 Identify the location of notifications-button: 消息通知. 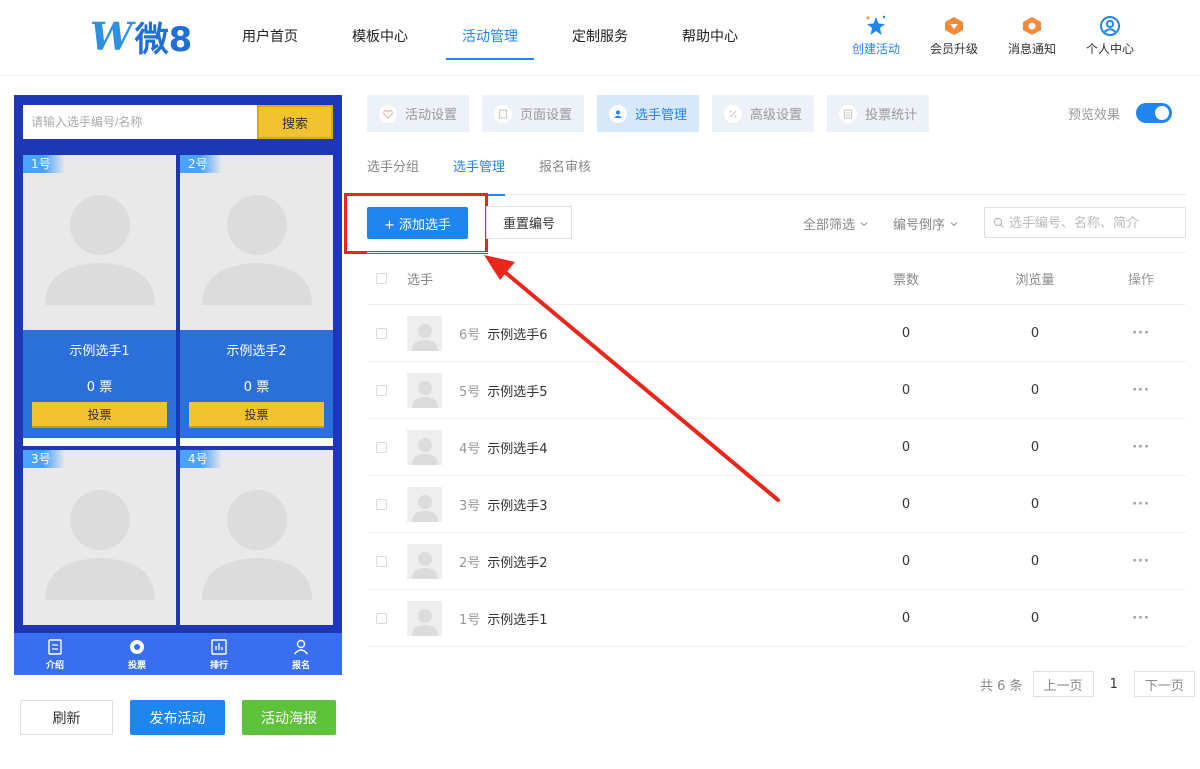
(1032, 35).